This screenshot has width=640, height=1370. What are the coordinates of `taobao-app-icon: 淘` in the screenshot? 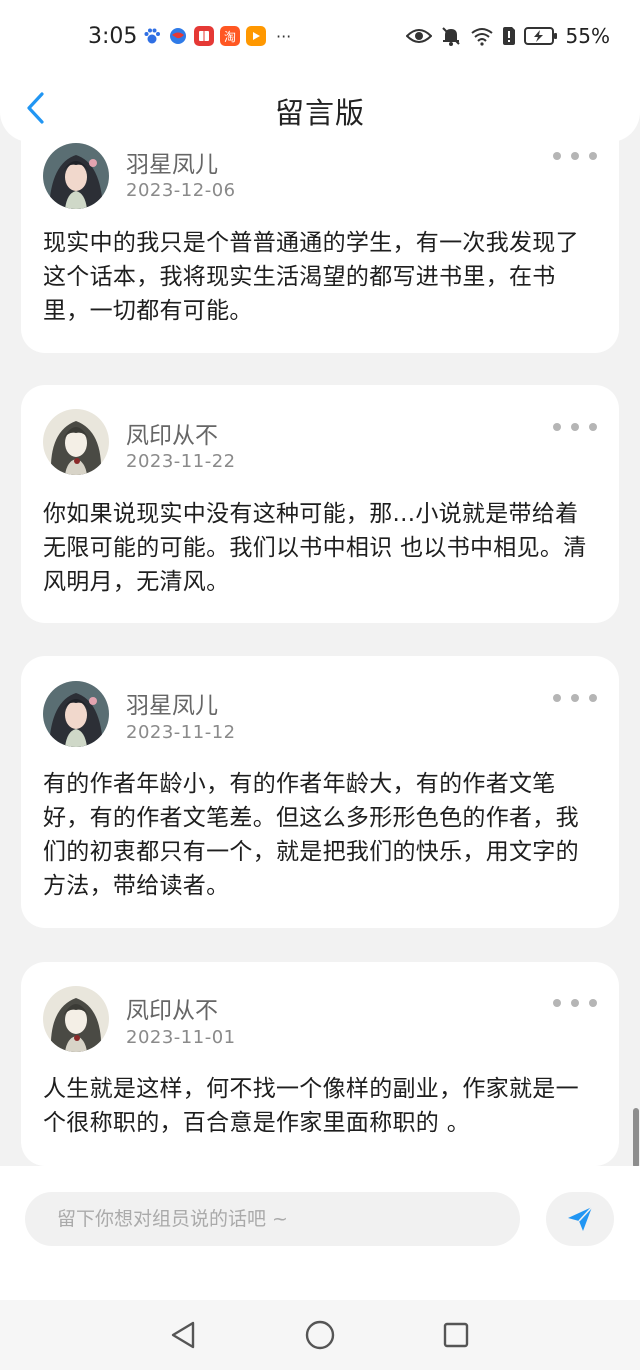 It's located at (230, 36).